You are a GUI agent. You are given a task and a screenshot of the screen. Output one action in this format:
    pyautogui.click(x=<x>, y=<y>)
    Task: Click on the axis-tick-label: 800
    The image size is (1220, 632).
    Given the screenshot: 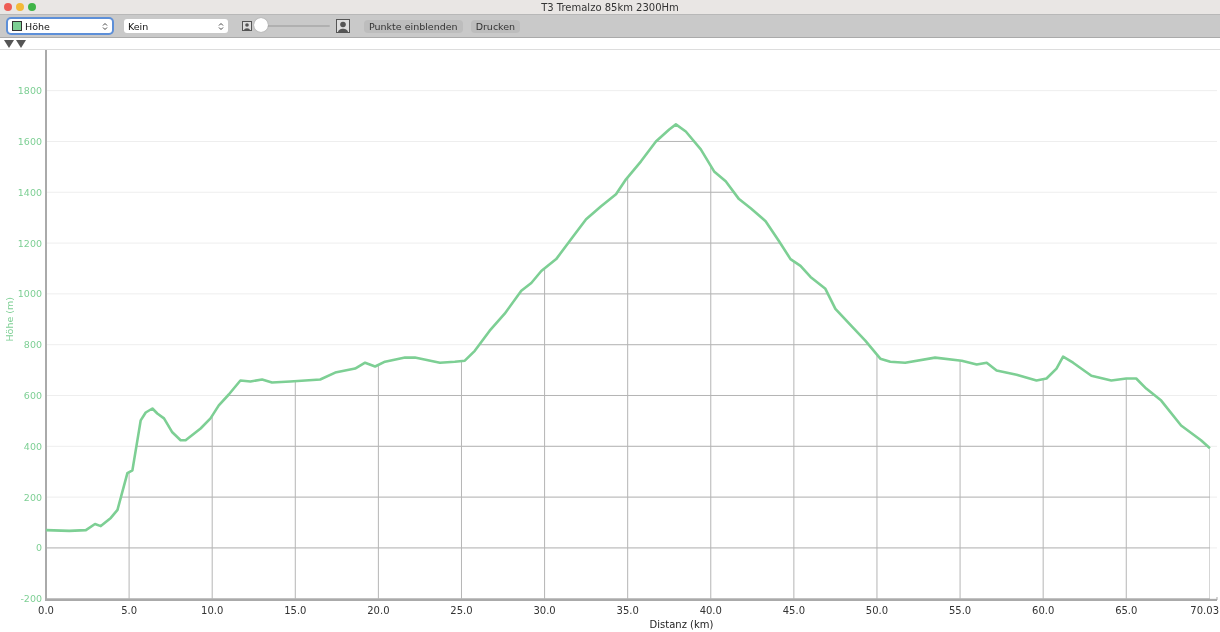 What is the action you would take?
    pyautogui.click(x=32, y=345)
    